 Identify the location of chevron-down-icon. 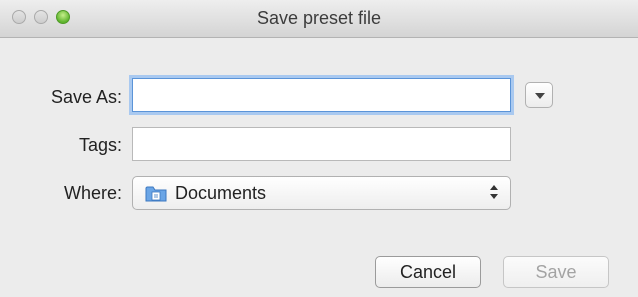
(540, 96).